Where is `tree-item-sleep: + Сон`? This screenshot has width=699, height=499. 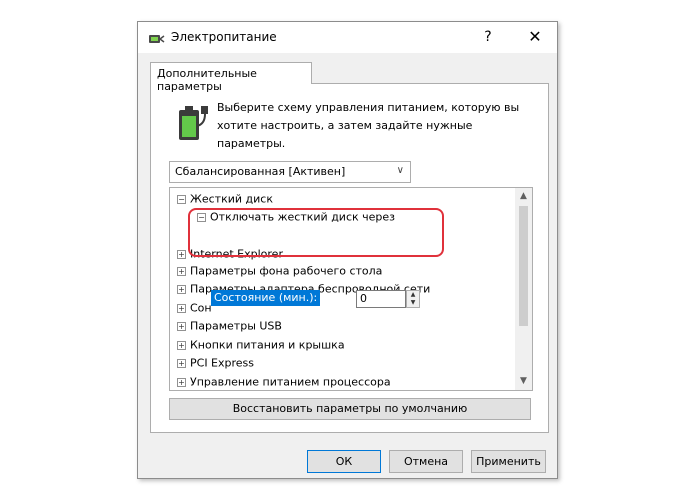
tree-item-sleep: + Сон is located at coordinates (194, 310).